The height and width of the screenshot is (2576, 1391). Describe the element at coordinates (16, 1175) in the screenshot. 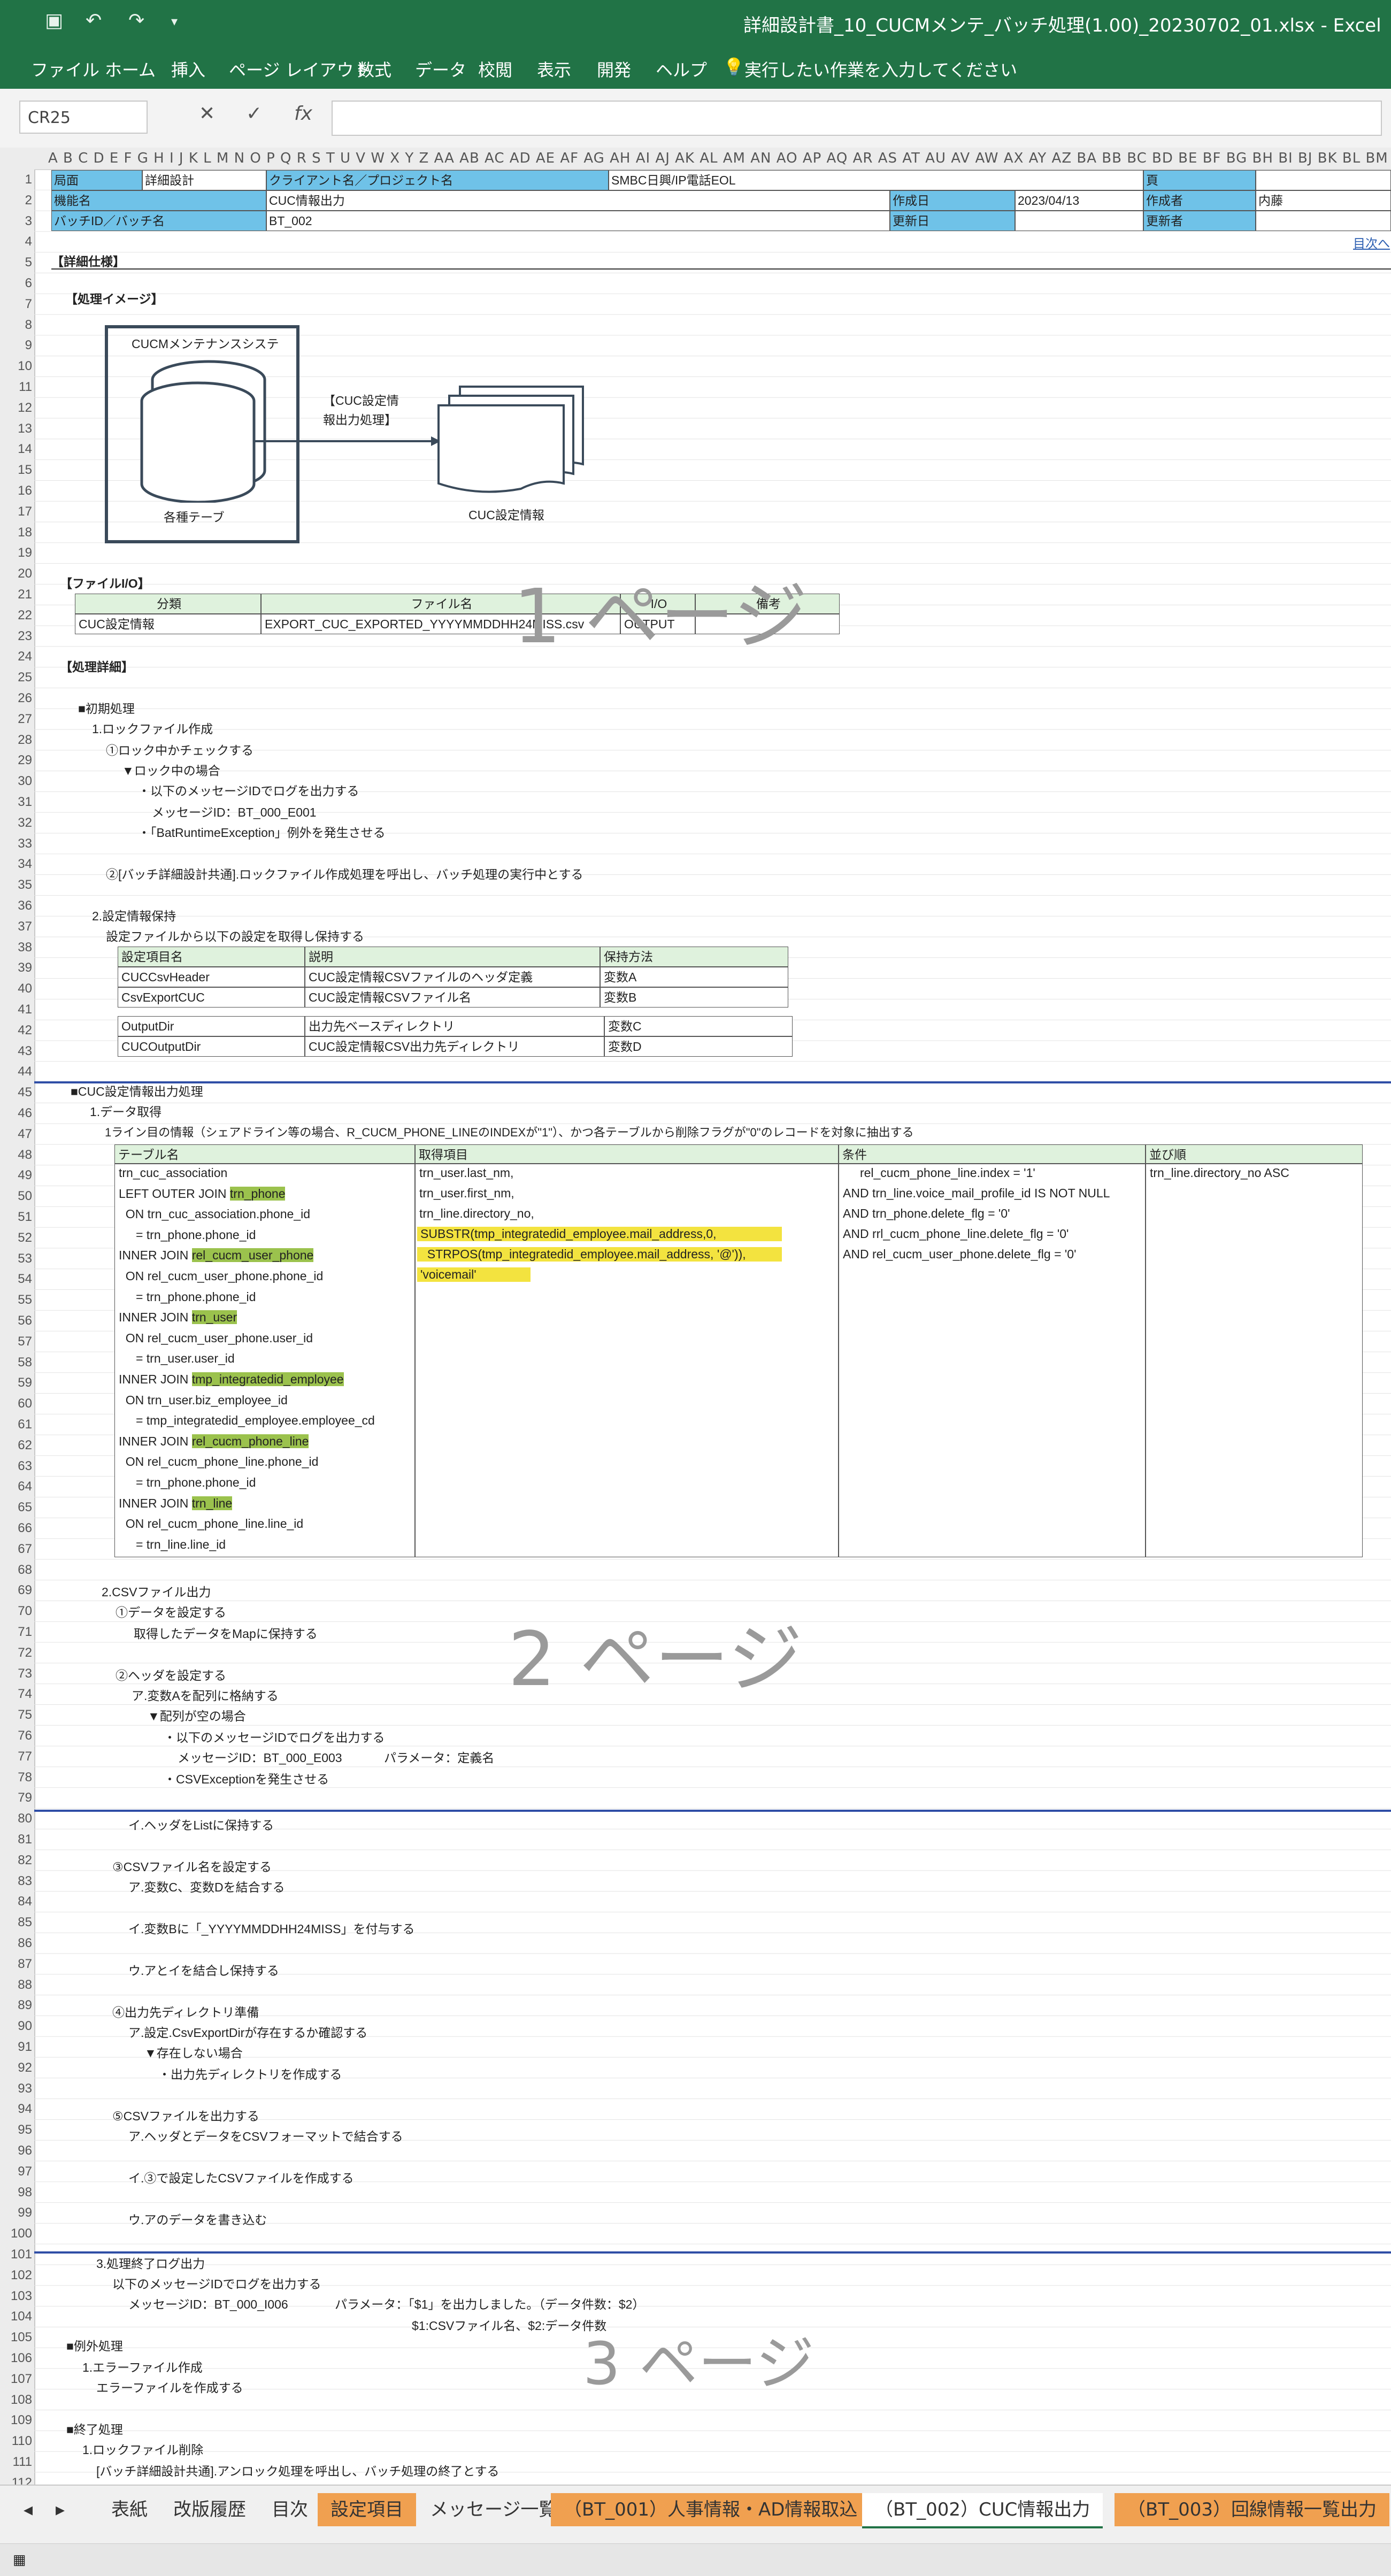

I see `row-number: 49` at that location.